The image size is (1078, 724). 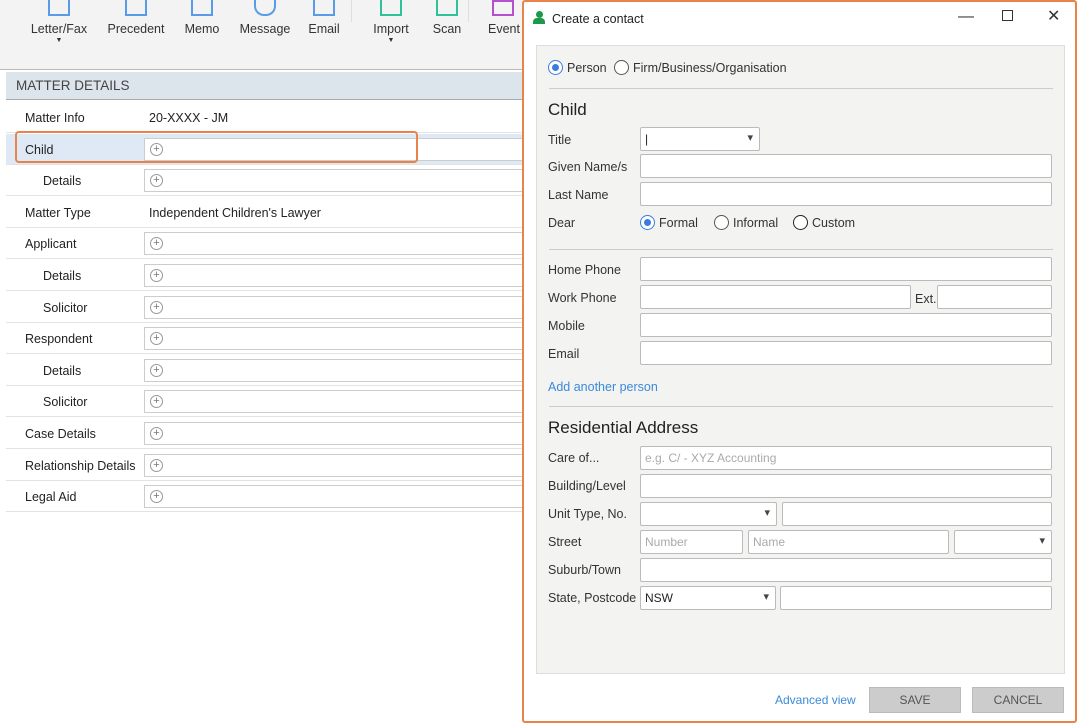 I want to click on matter-row: Matter Info 20-XXXX - JM, so click(x=268, y=117).